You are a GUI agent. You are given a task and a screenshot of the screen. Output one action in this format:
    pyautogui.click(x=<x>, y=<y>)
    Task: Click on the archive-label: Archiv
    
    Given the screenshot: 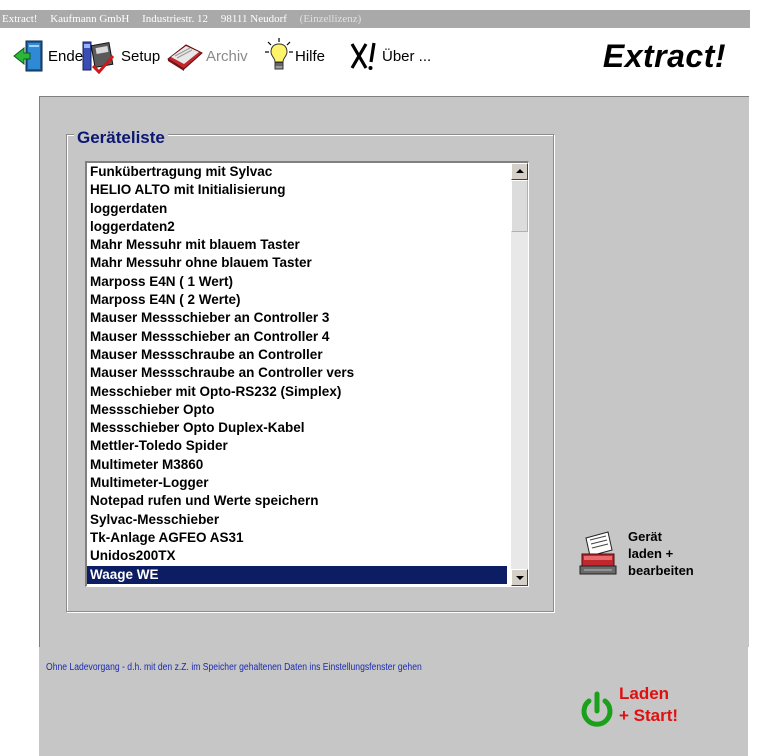 What is the action you would take?
    pyautogui.click(x=227, y=56)
    